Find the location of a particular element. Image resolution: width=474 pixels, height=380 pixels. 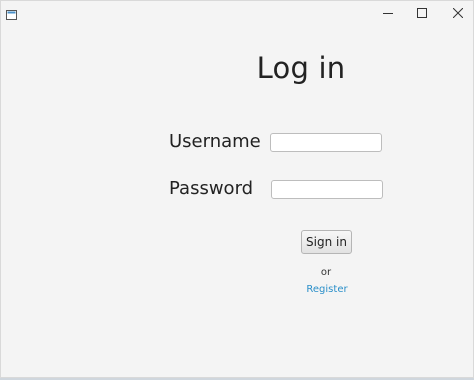

minimize-icon is located at coordinates (388, 12).